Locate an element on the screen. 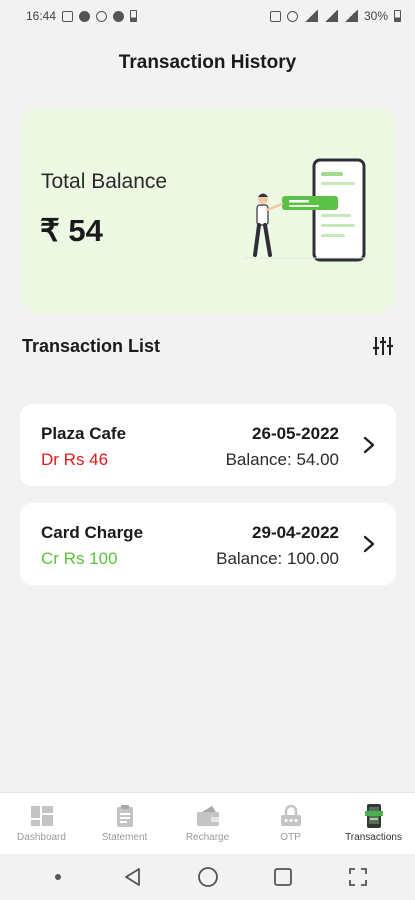  recents-button is located at coordinates (283, 877).